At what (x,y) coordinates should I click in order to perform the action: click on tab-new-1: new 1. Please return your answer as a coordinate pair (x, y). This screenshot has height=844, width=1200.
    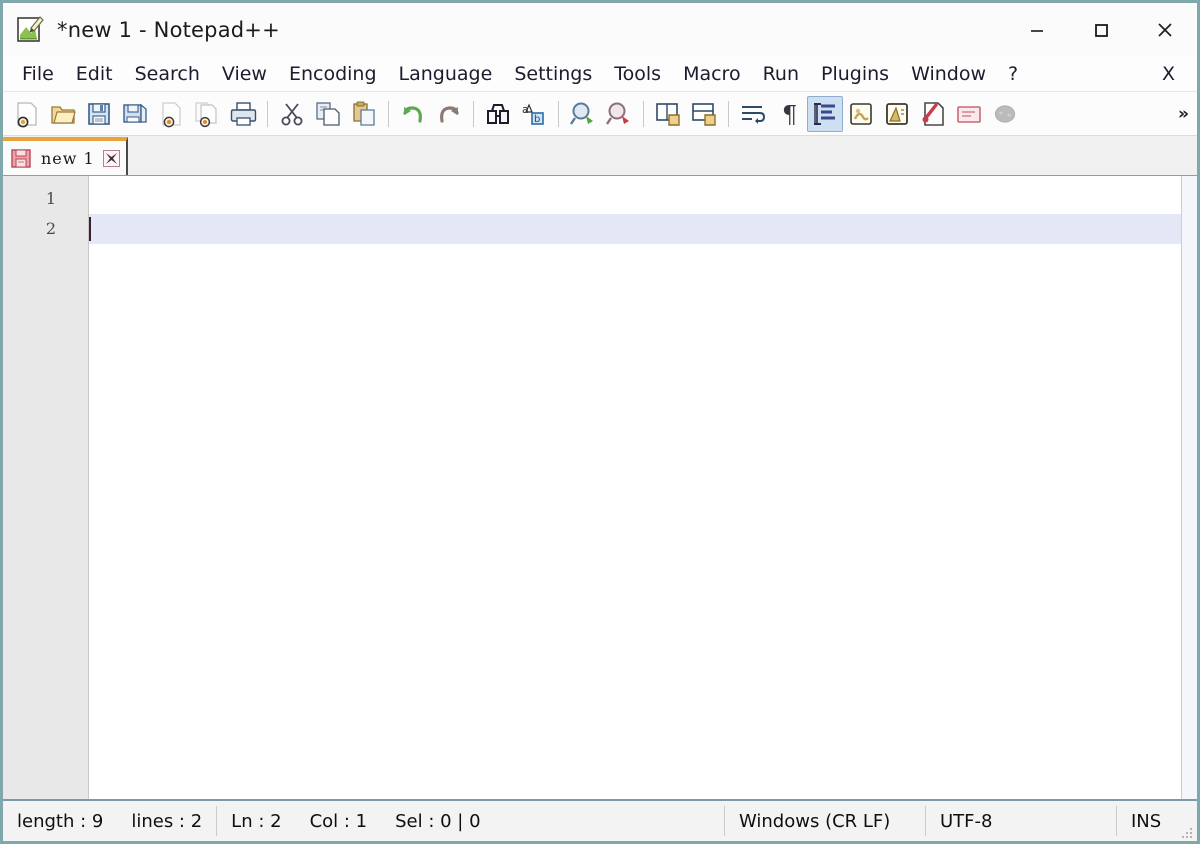
    Looking at the image, I should click on (65, 156).